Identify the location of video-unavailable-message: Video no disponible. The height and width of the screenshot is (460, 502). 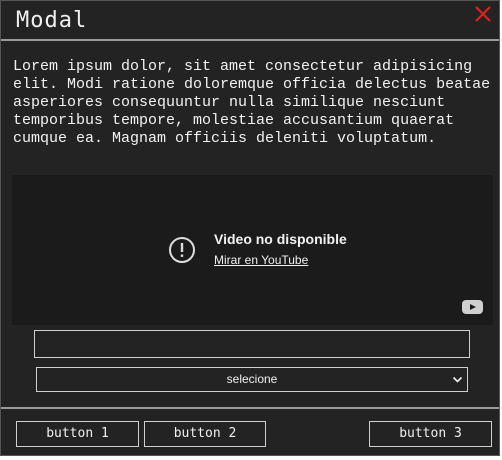
(280, 239).